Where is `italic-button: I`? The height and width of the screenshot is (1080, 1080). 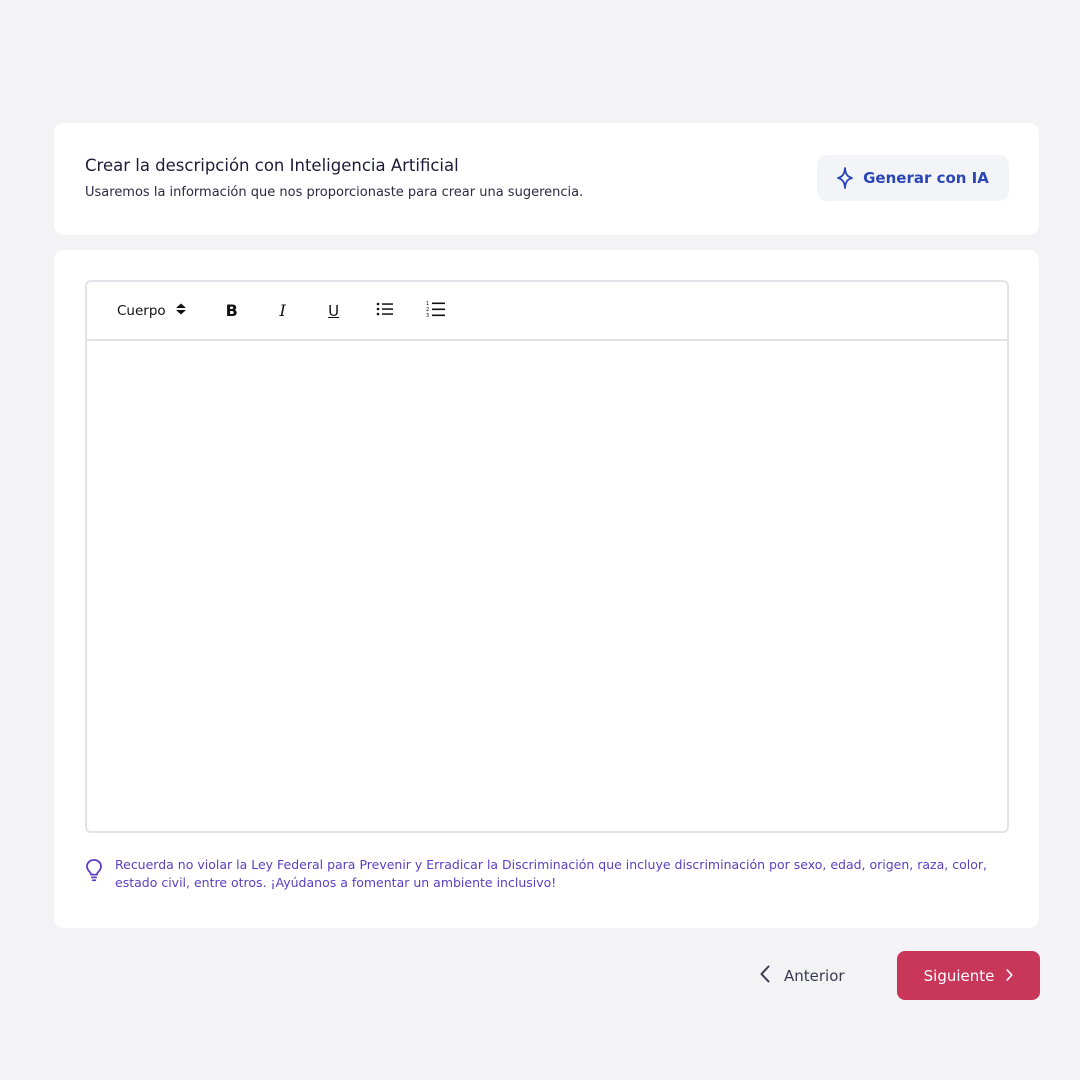 italic-button: I is located at coordinates (283, 311).